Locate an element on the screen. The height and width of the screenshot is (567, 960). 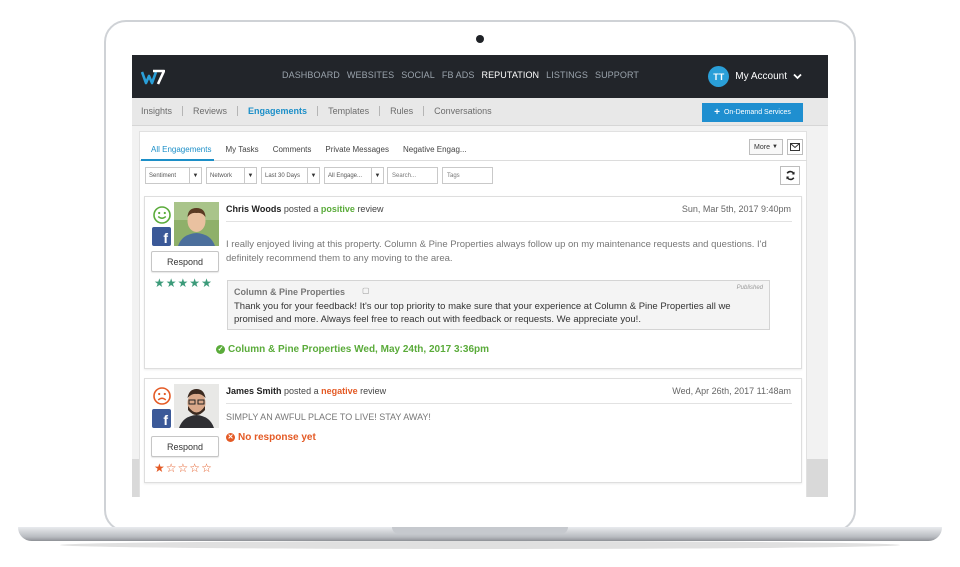
network-select: Network ▼ is located at coordinates (231, 175).